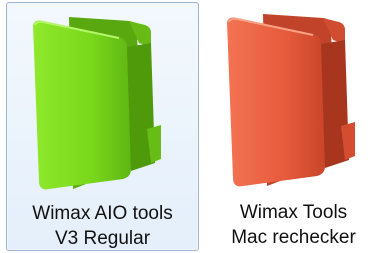  Describe the element at coordinates (102, 238) in the screenshot. I see `folder-name-line-2: V3 Regular` at that location.